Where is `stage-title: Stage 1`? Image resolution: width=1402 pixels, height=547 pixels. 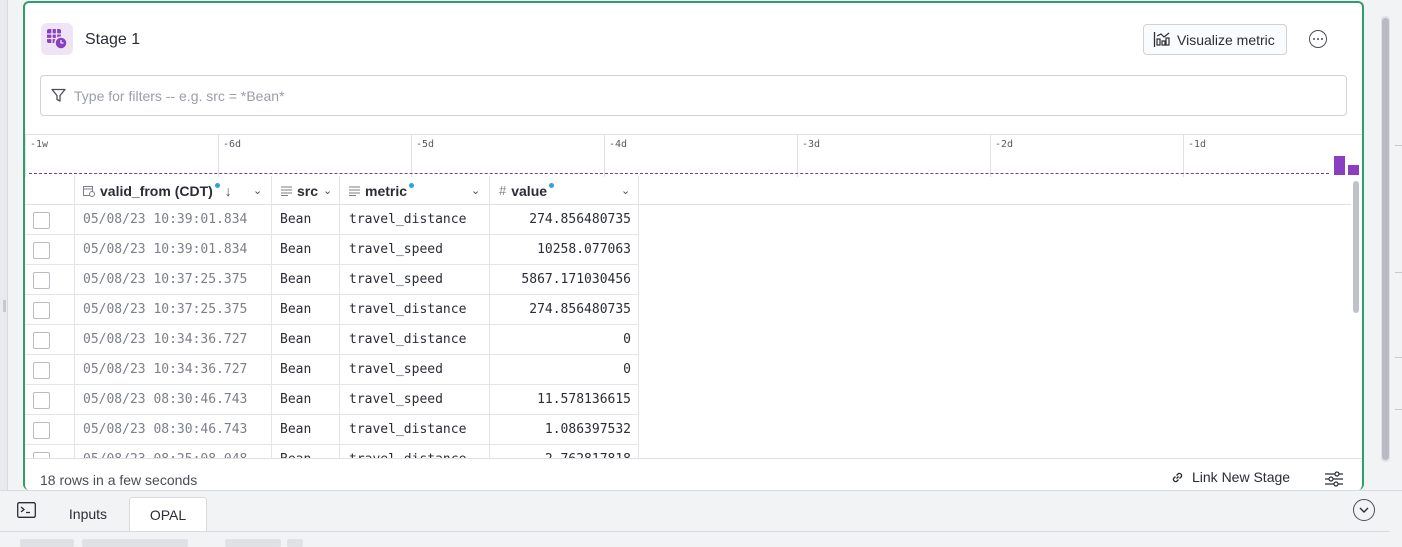 stage-title: Stage 1 is located at coordinates (113, 39).